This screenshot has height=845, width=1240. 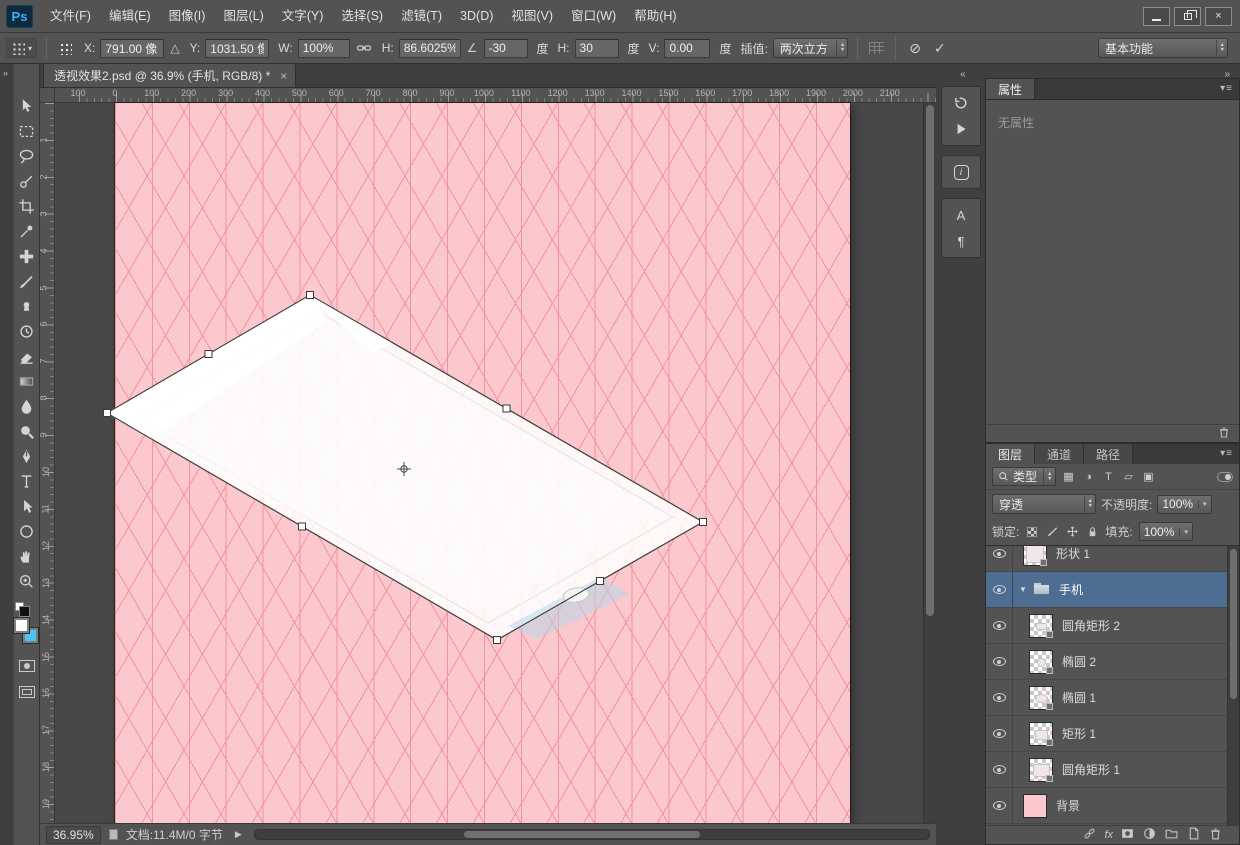 What do you see at coordinates (593, 16) in the screenshot?
I see `menu-window: 窗口(W)` at bounding box center [593, 16].